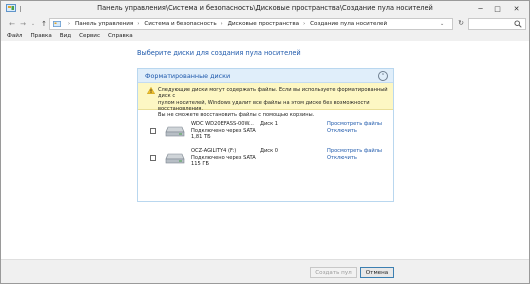  Describe the element at coordinates (201, 137) in the screenshot. I see `disk-size: 1,81 ТБ` at that location.